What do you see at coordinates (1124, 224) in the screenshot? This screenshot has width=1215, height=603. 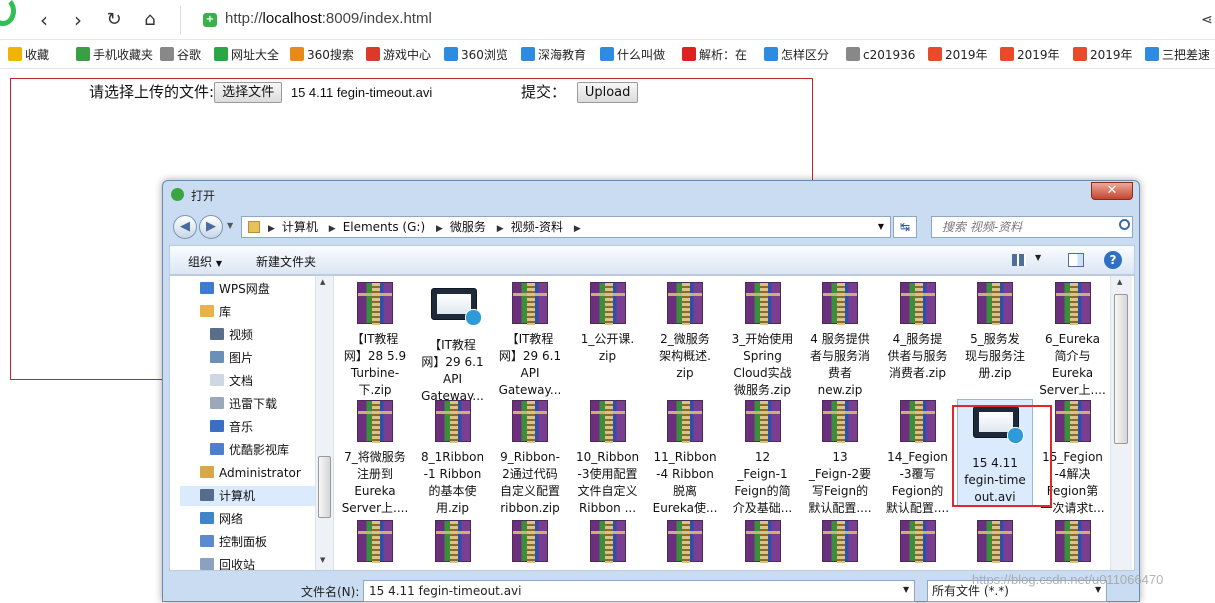 I see `search-icon` at bounding box center [1124, 224].